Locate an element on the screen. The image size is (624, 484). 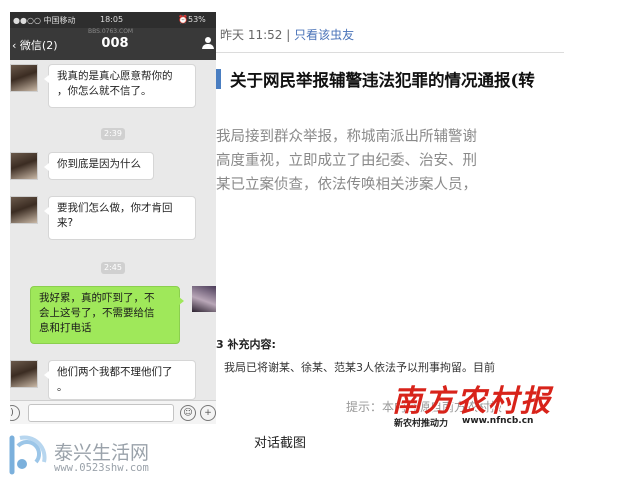
voice-toggle-icon: ) is located at coordinates (15, 413).